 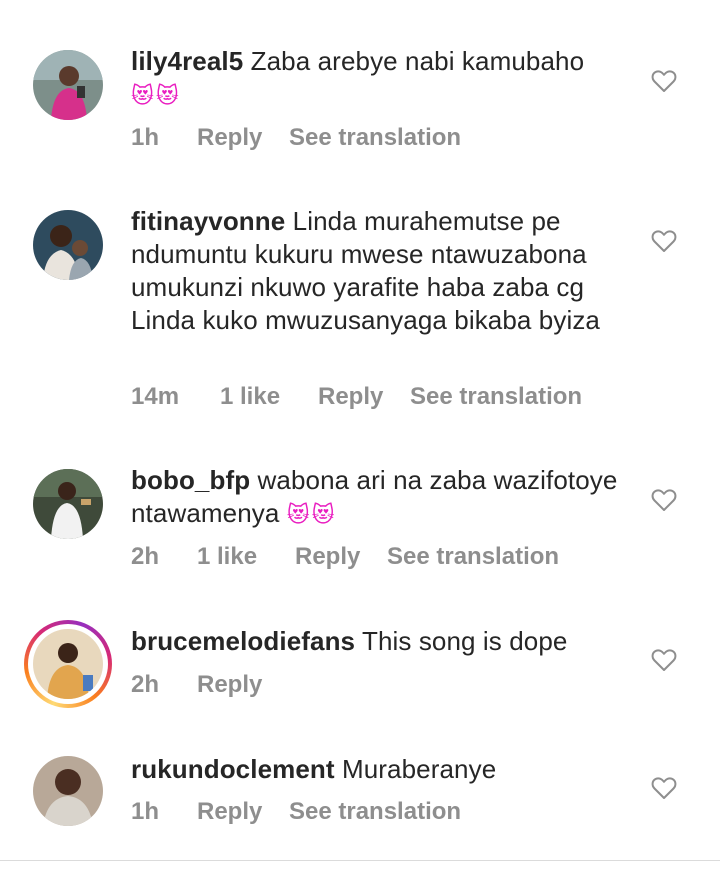 What do you see at coordinates (419, 769) in the screenshot?
I see `comment-body: Muraberanye` at bounding box center [419, 769].